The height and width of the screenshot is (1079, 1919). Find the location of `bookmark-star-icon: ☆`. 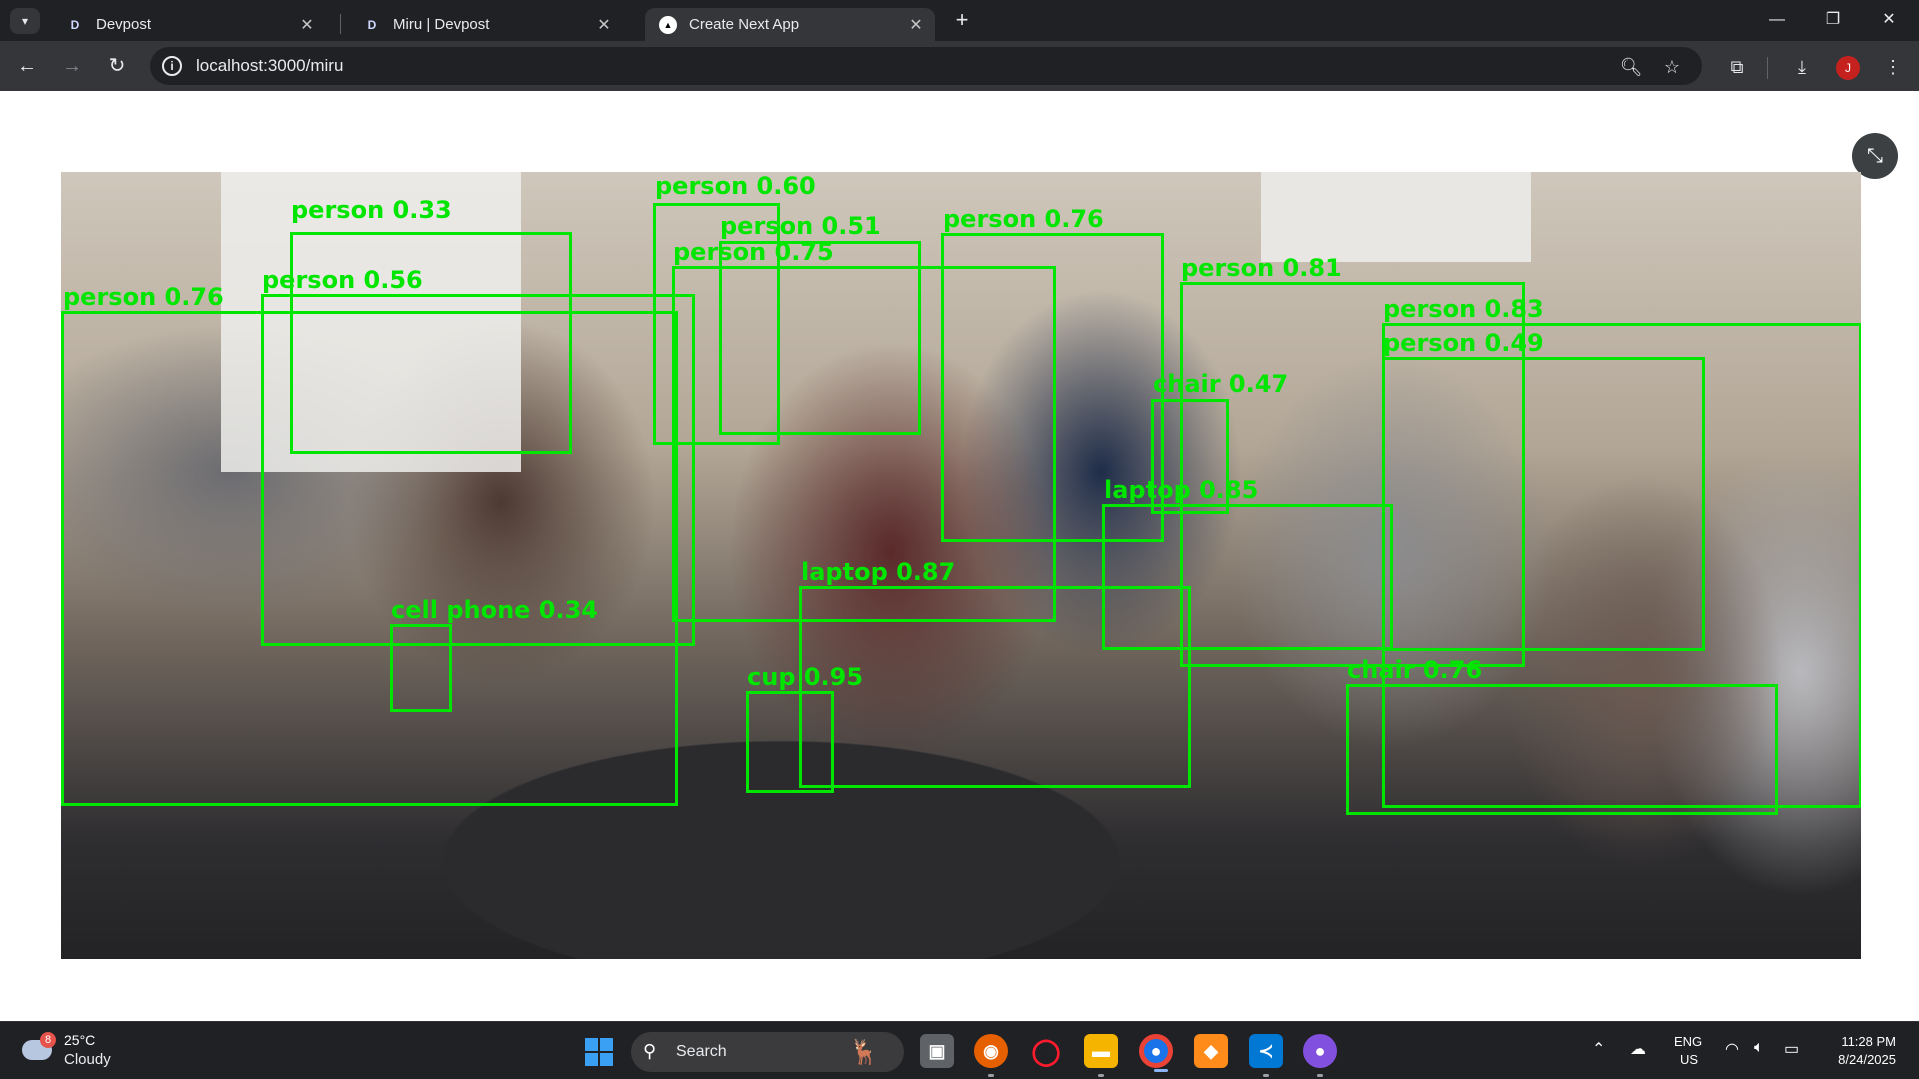

bookmark-star-icon: ☆ is located at coordinates (1672, 67).